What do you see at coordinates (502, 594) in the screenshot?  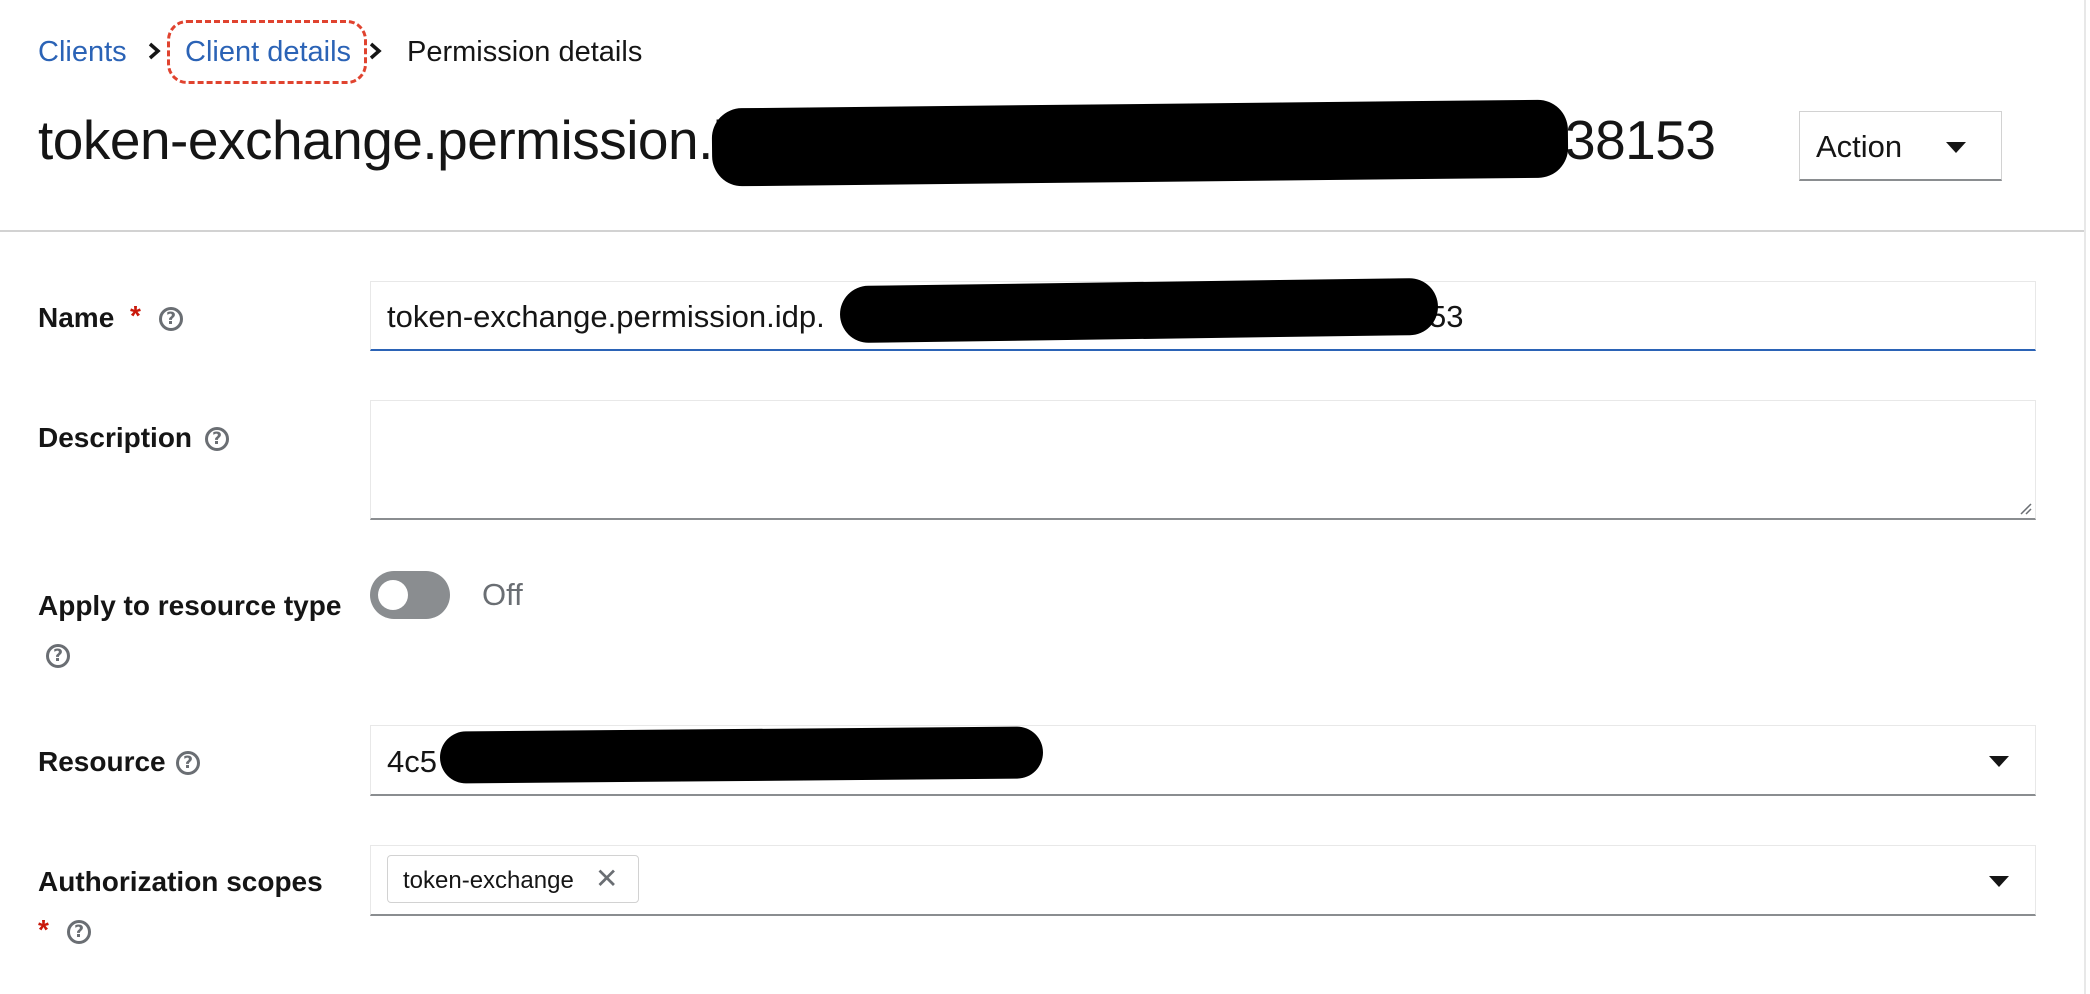 I see `toggle-state-text: Off` at bounding box center [502, 594].